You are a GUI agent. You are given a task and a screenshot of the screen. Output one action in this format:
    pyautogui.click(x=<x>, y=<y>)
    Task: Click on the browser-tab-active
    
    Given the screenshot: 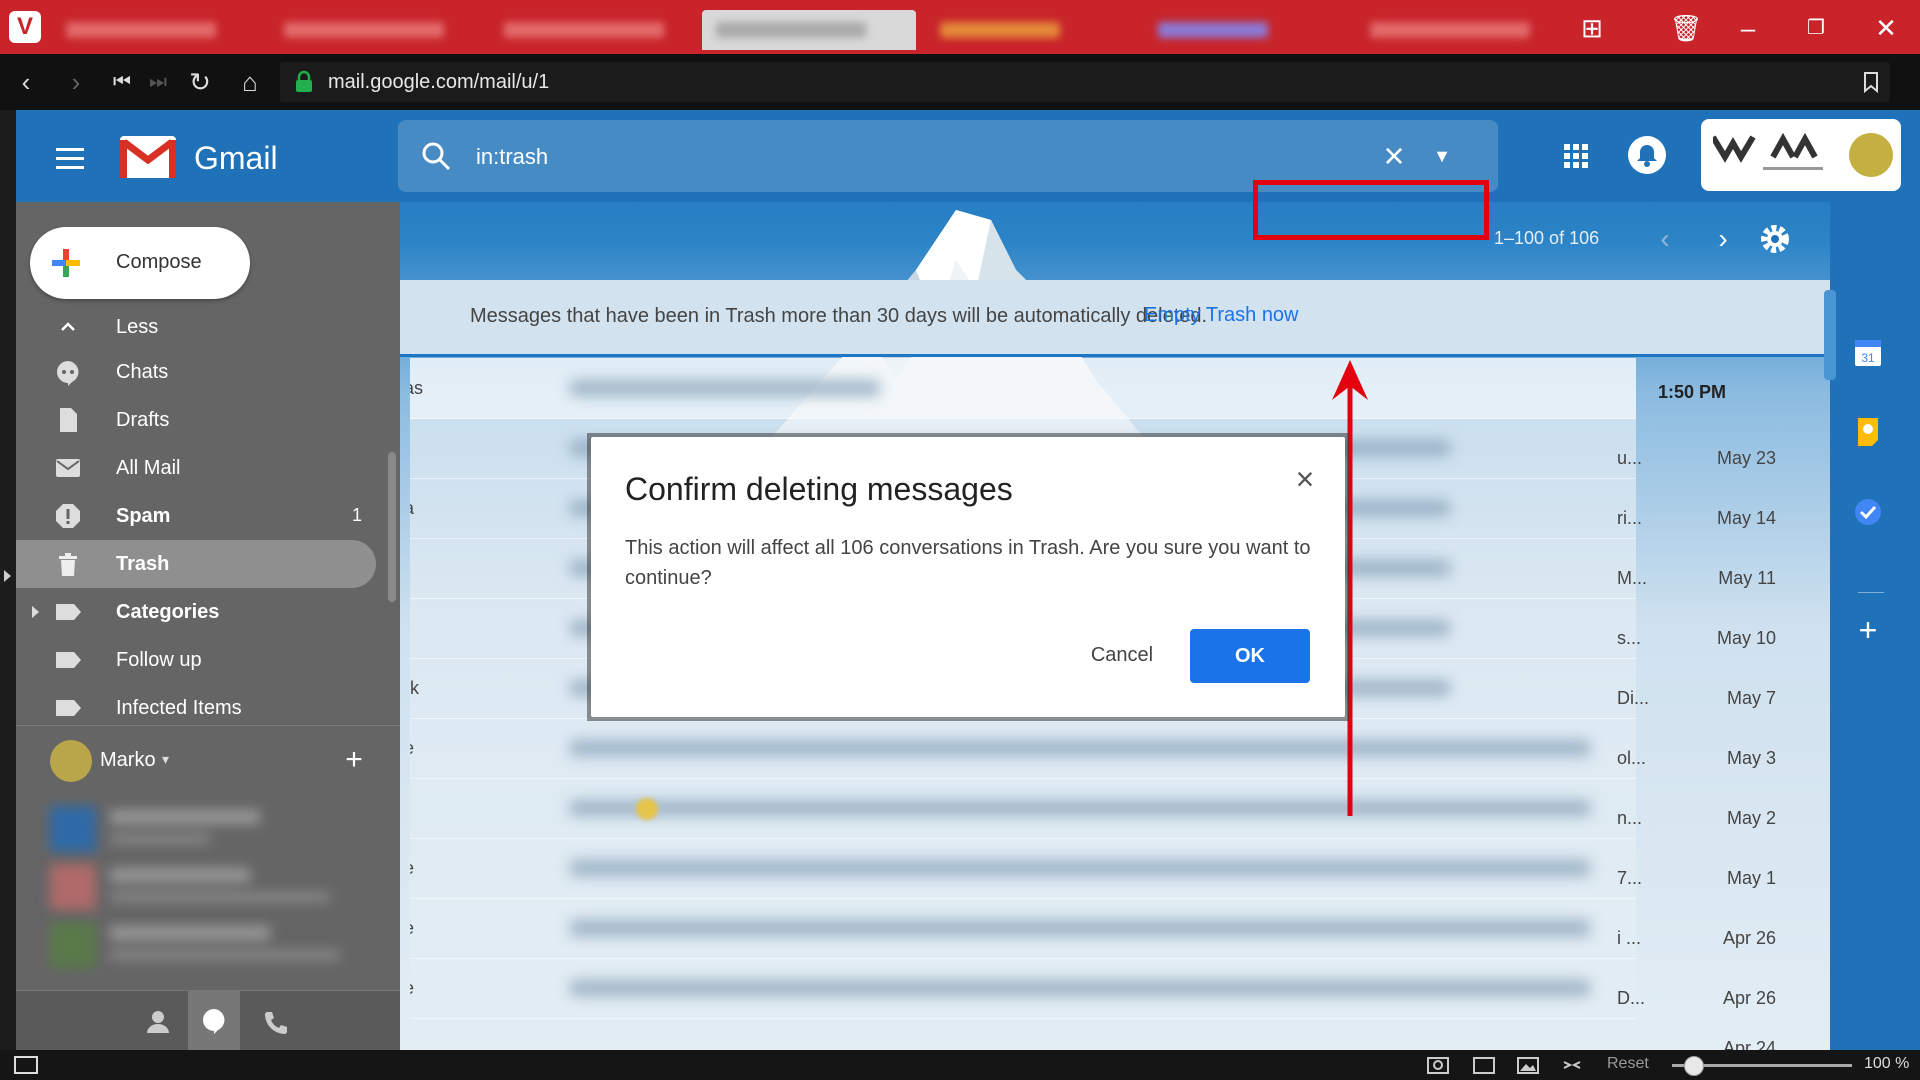 What is the action you would take?
    pyautogui.click(x=809, y=30)
    